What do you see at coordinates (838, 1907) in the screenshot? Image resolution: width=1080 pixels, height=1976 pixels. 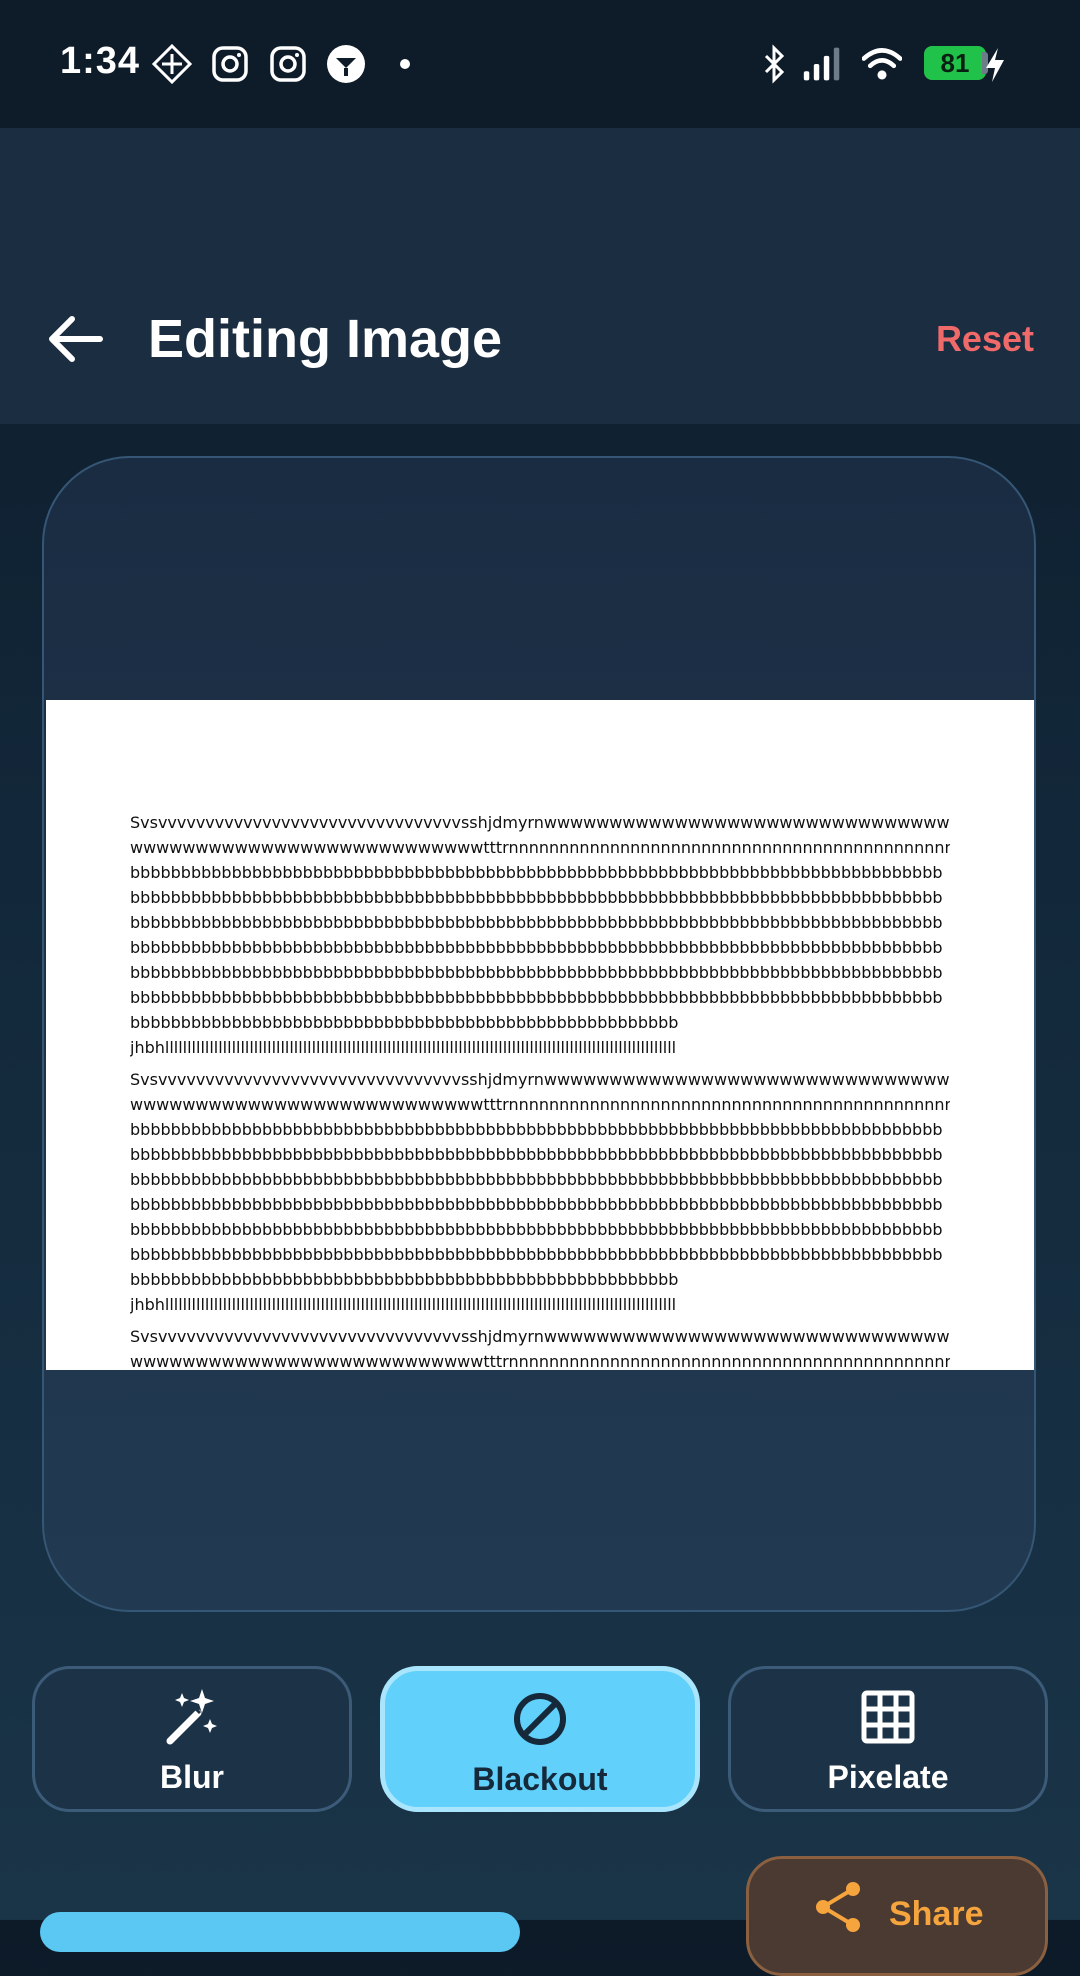 I see `share-icon` at bounding box center [838, 1907].